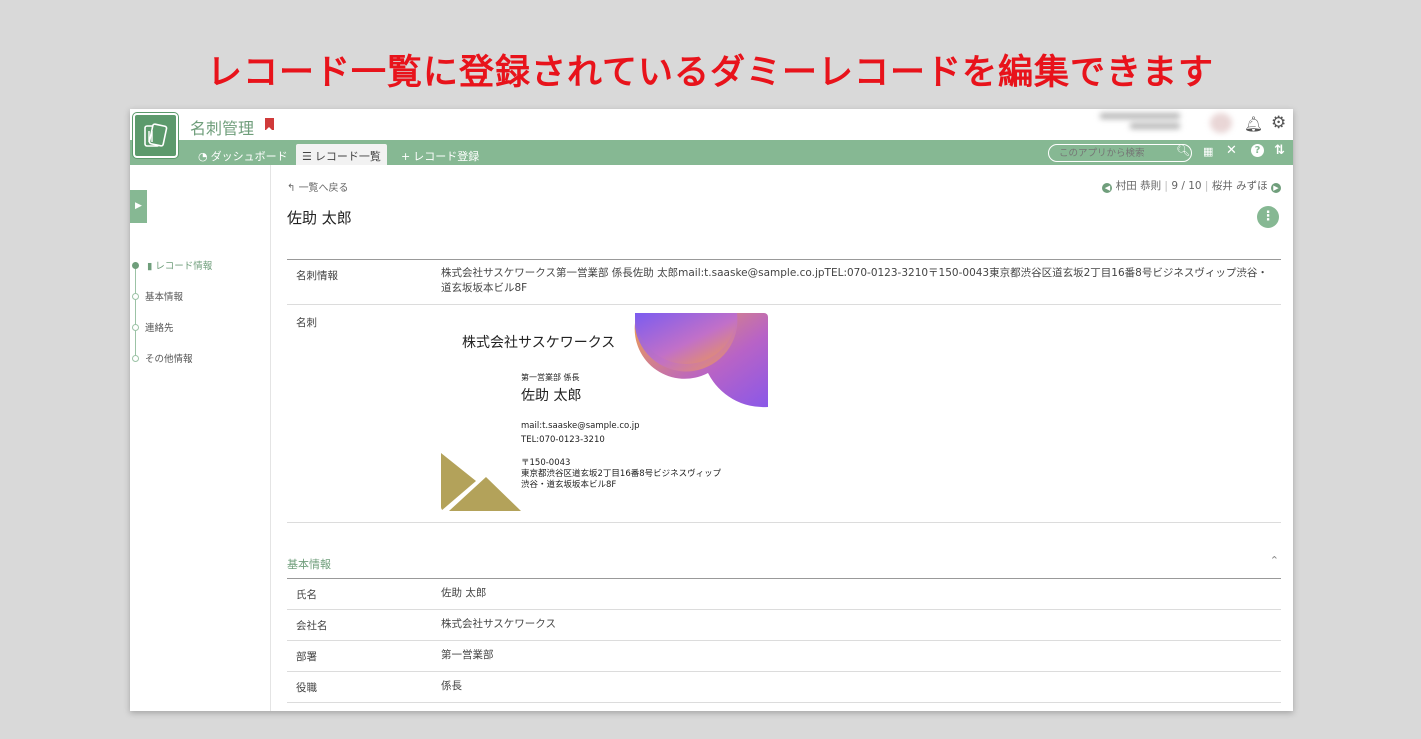  I want to click on clipboard-icon: ▮, so click(151, 266).